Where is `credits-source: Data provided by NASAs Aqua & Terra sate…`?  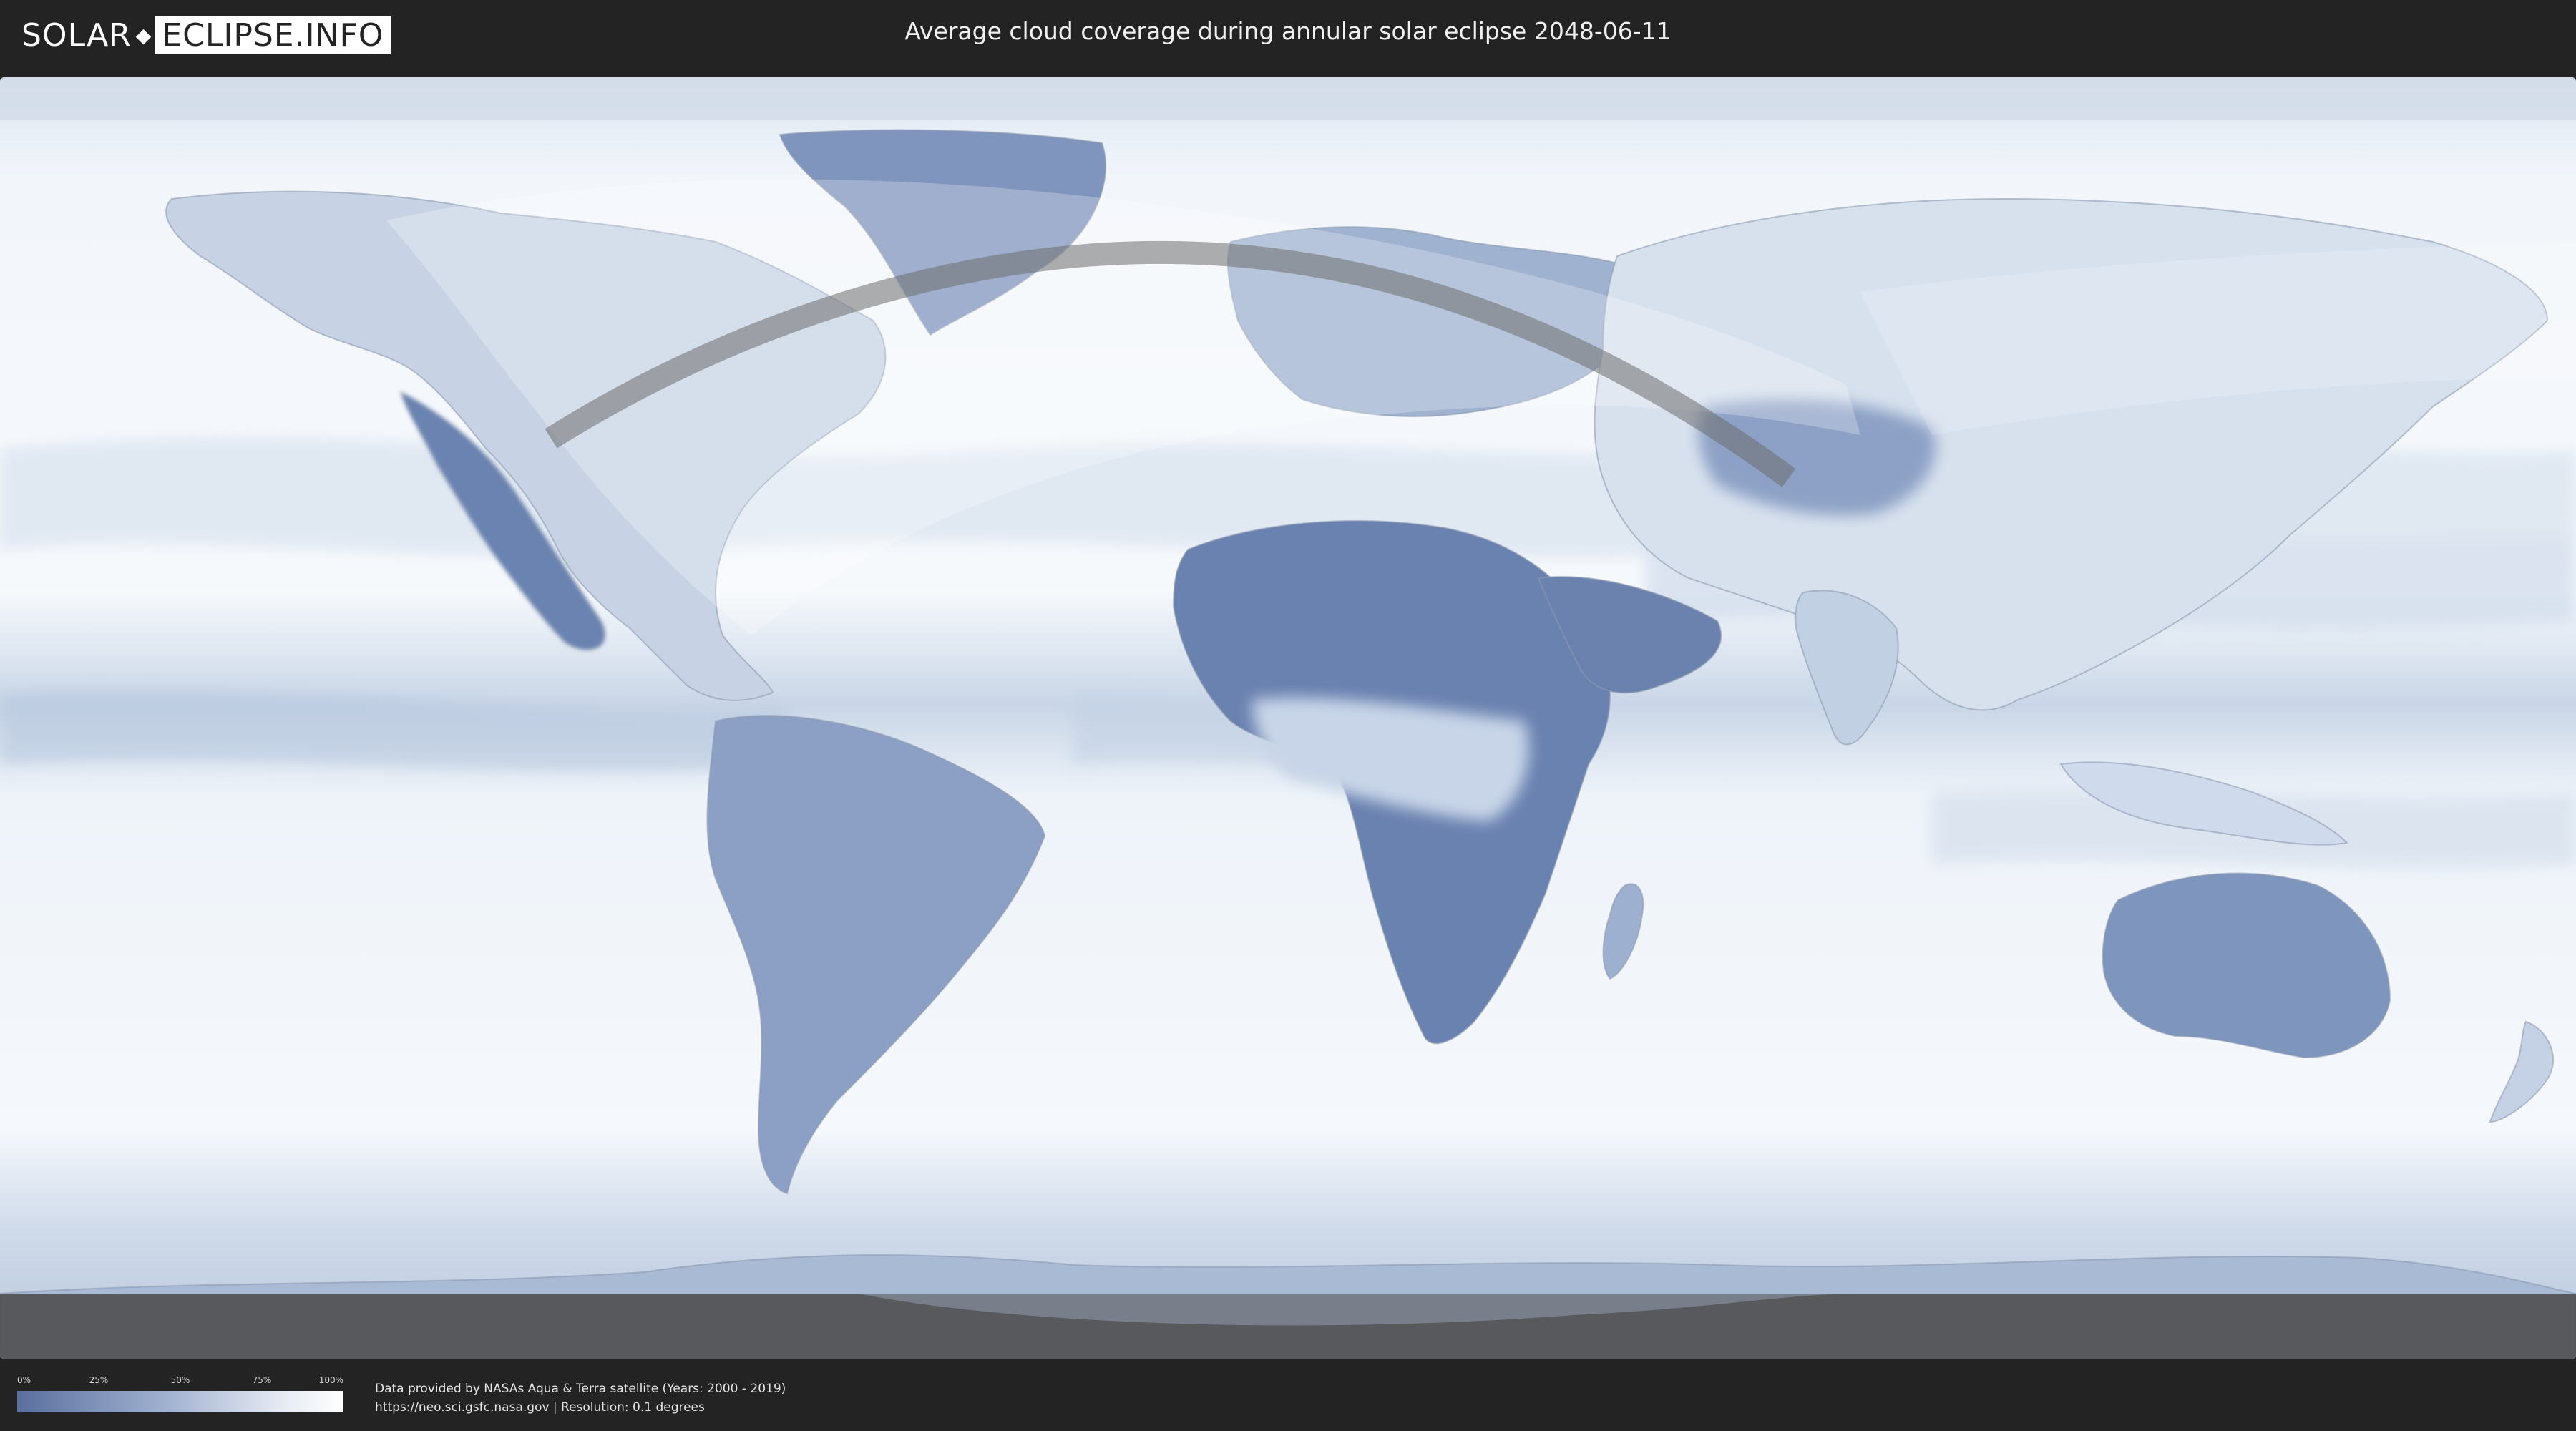 credits-source: Data provided by NASAs Aqua & Terra sate… is located at coordinates (580, 1389).